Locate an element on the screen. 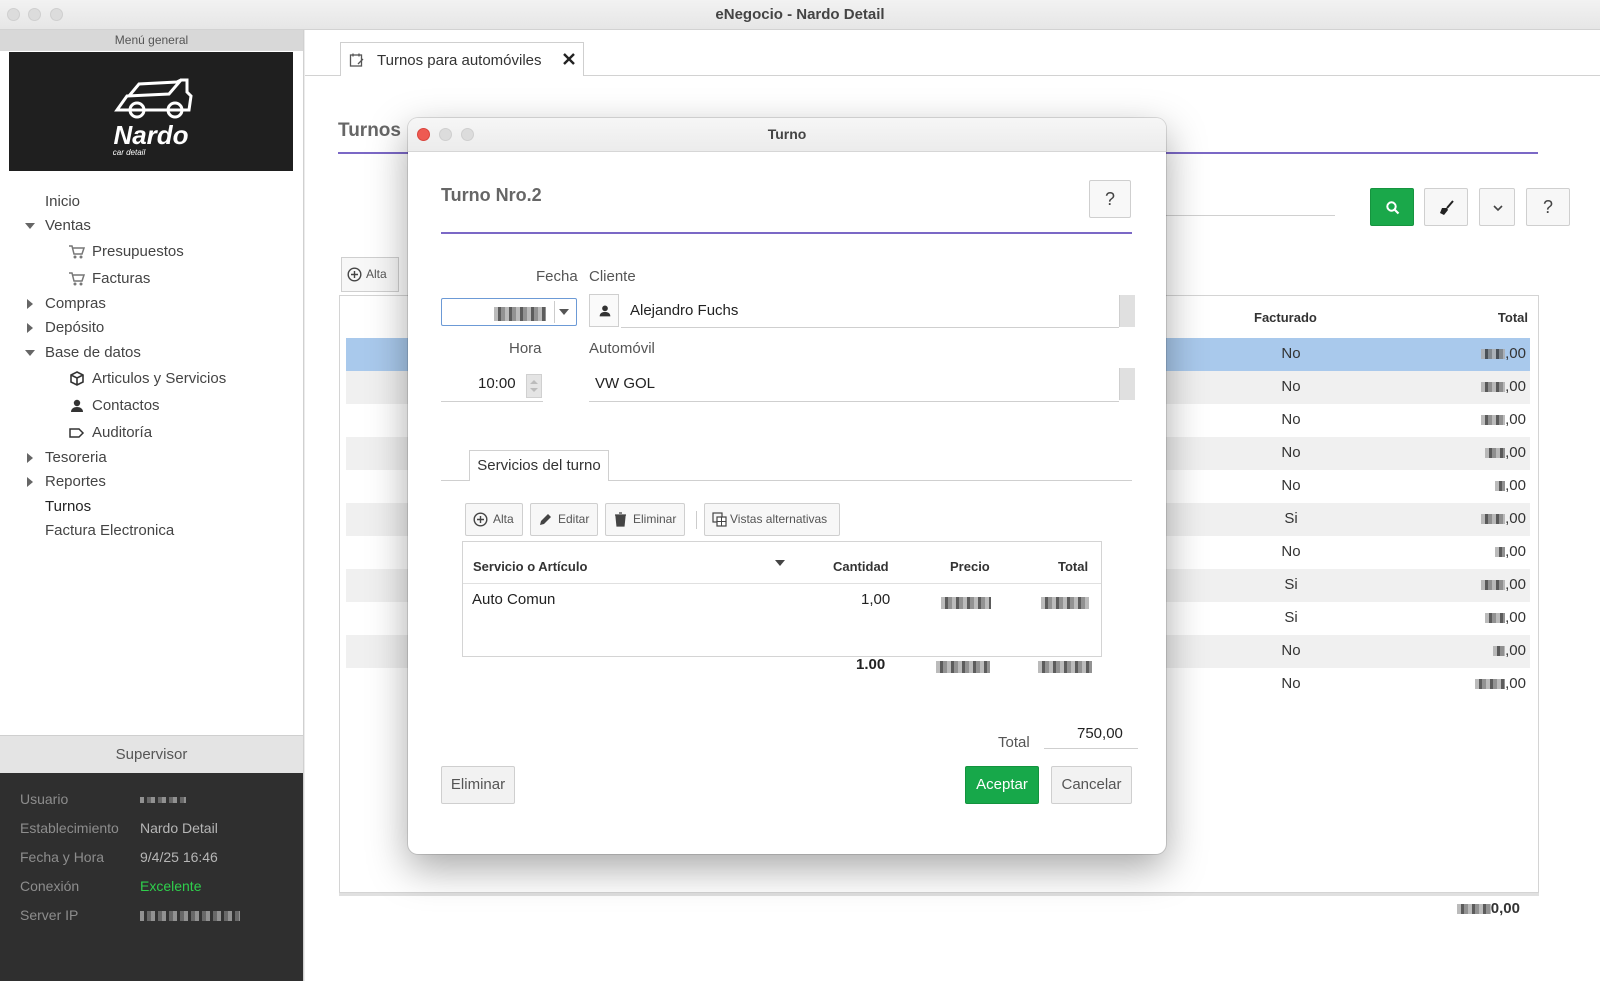 The width and height of the screenshot is (1600, 981). vistas-alternativas-button: Vistas alternativas is located at coordinates (772, 519).